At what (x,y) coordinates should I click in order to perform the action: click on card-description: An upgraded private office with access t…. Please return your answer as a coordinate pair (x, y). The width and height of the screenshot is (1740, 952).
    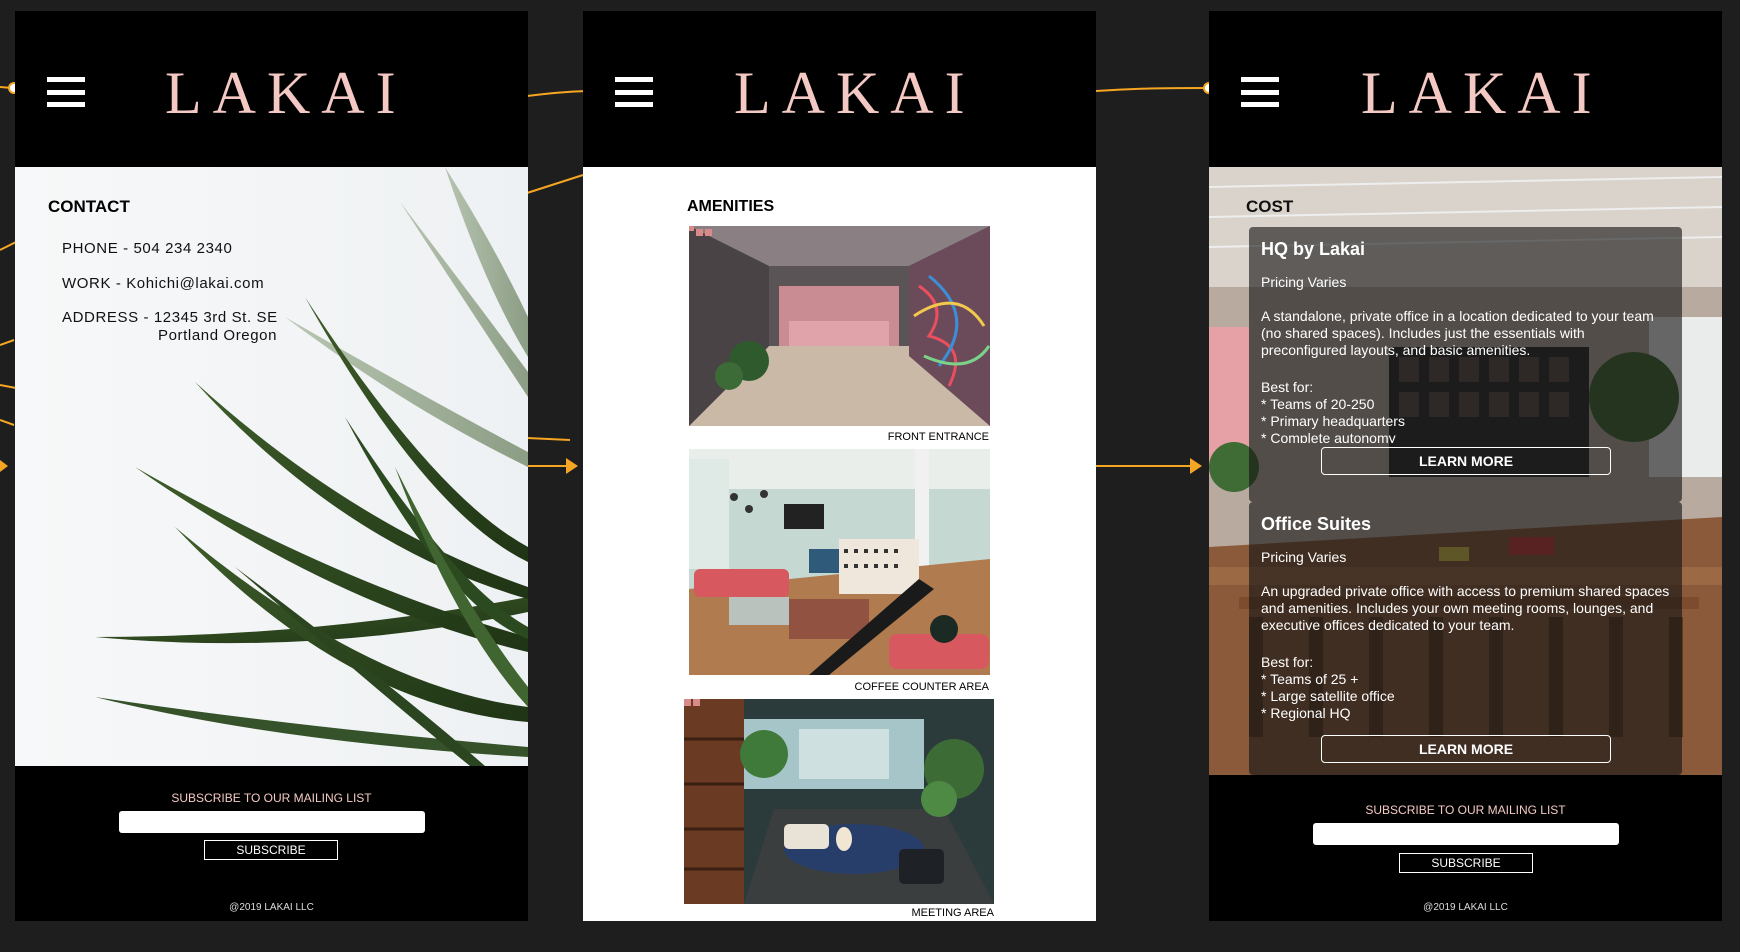
    Looking at the image, I should click on (1465, 608).